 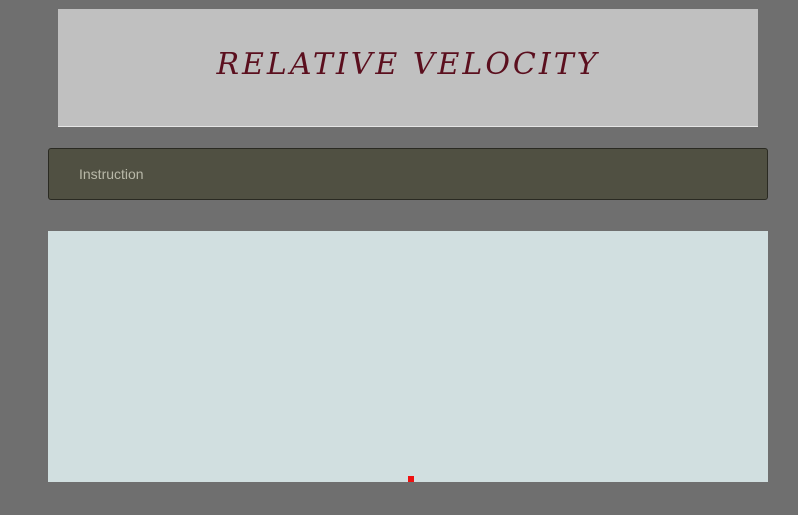 What do you see at coordinates (111, 174) in the screenshot?
I see `instruction-label: Instruction` at bounding box center [111, 174].